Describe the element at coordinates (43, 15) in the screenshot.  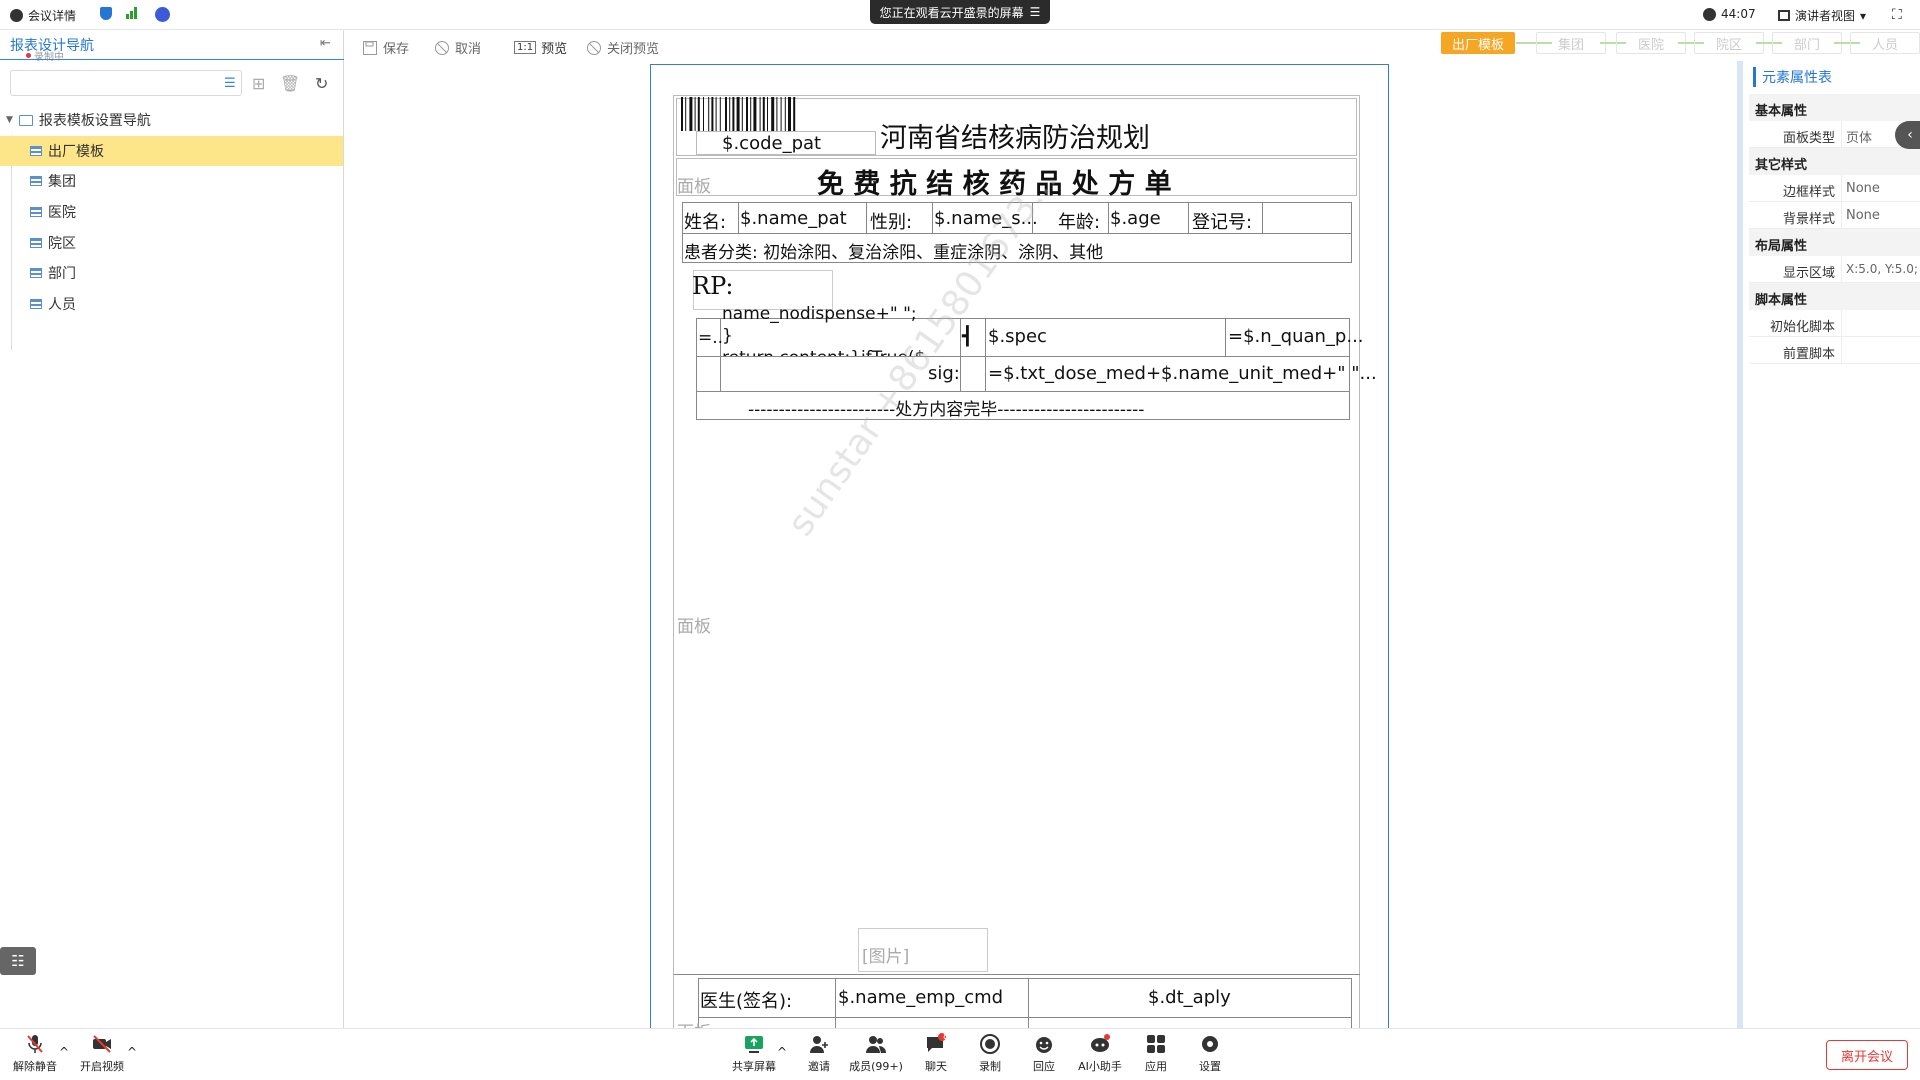
I see `meeting-details-button: 会议详情` at that location.